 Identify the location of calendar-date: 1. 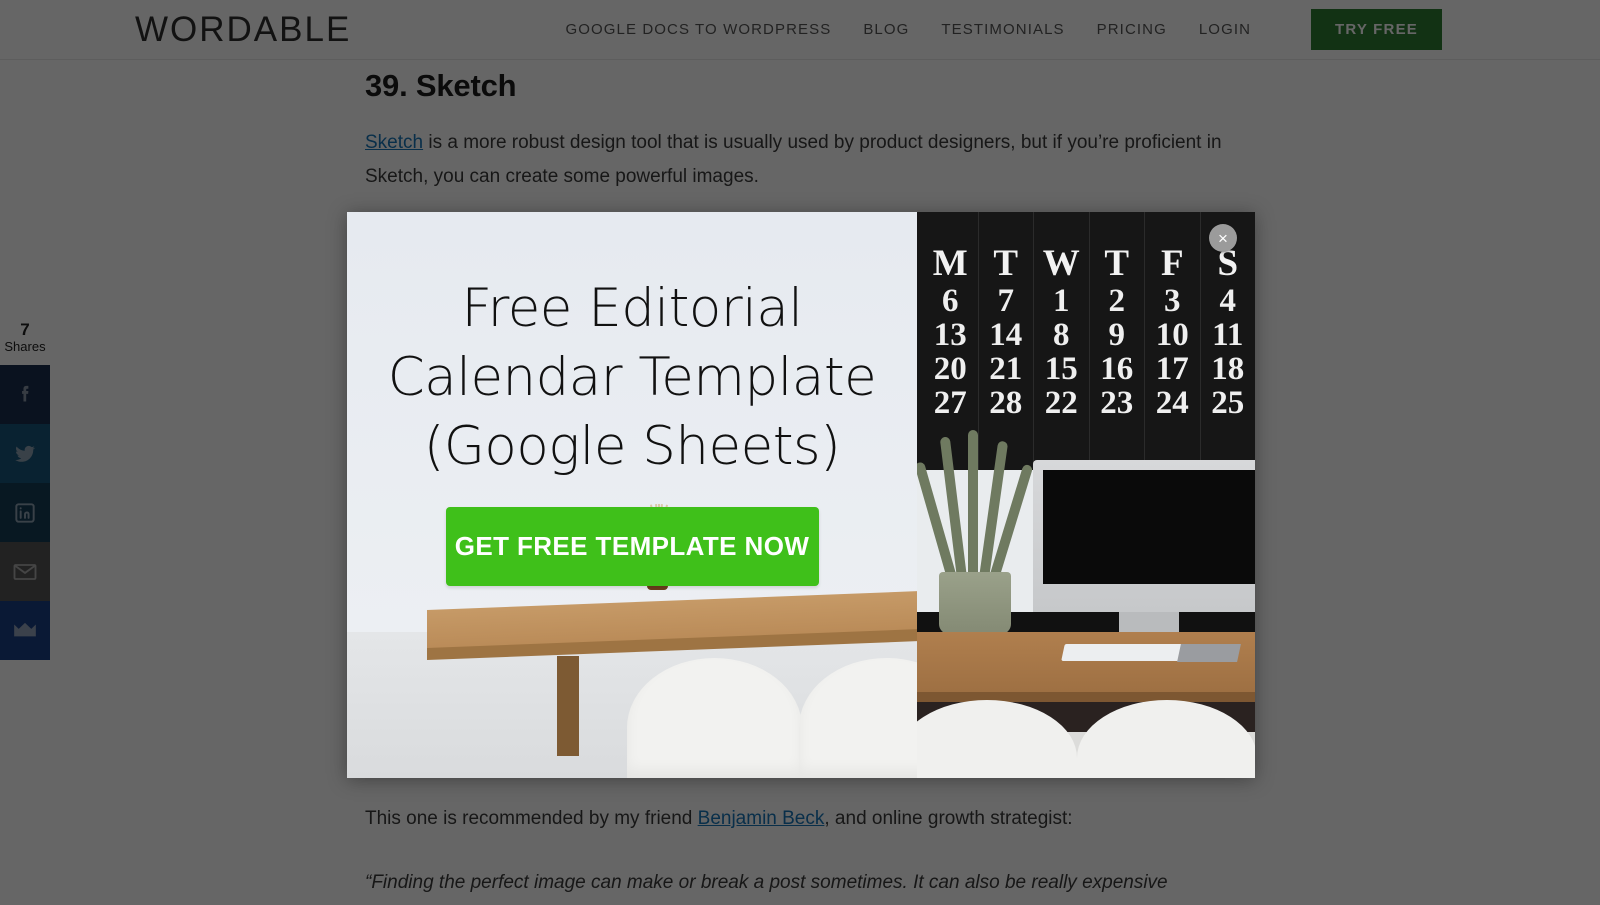
(1061, 301).